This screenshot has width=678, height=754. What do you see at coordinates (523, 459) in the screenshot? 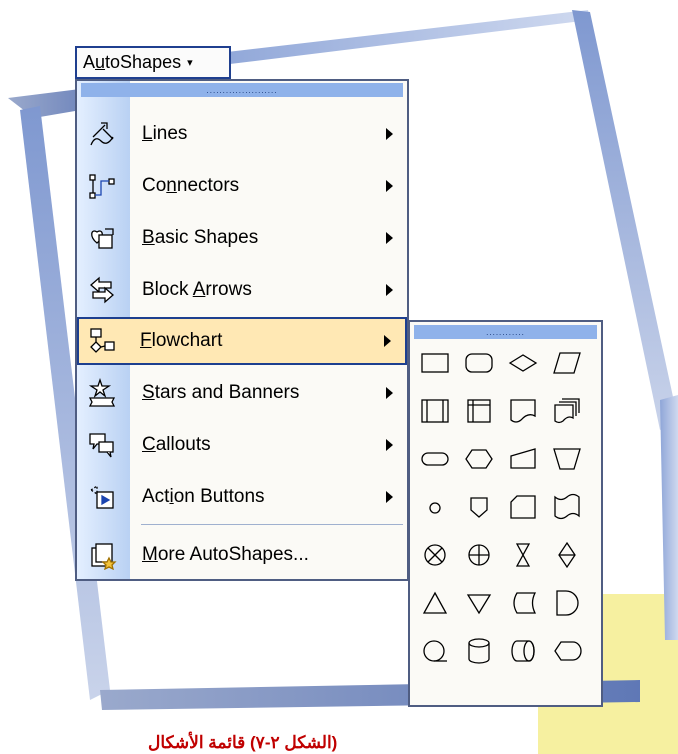
I see `flowchart-manual-input-shape` at bounding box center [523, 459].